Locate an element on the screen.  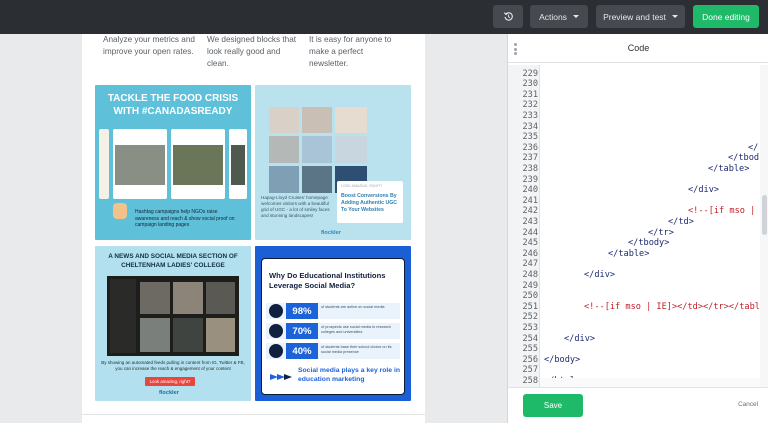
panel-header: Code is located at coordinates (638, 48).